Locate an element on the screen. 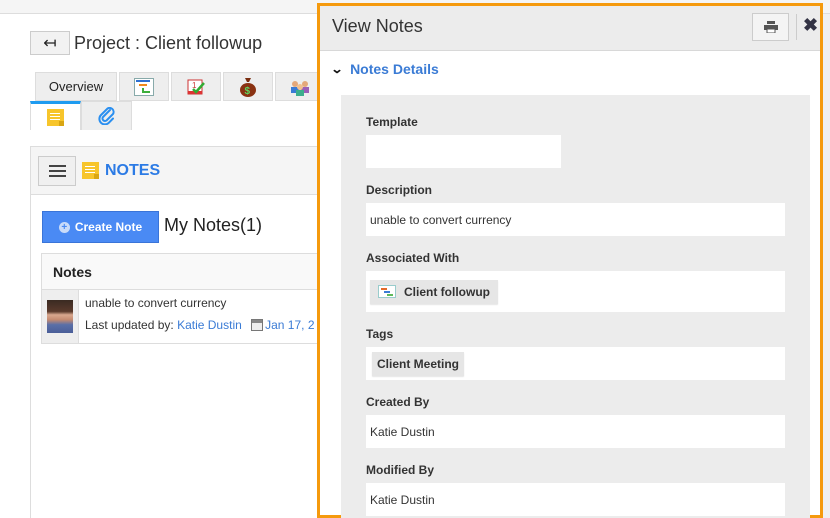  note-meta: Last updated by: Katie Dustin Jan 17, 2 is located at coordinates (200, 325).